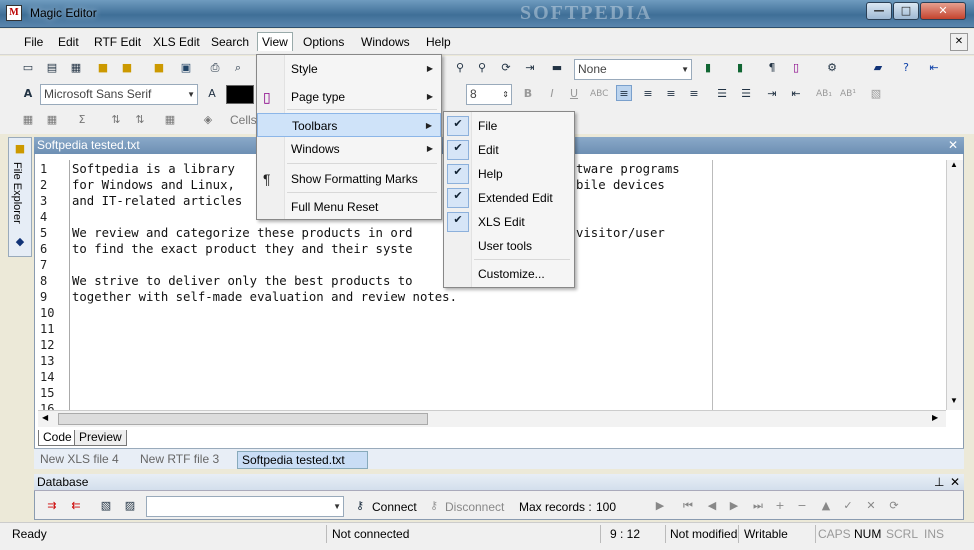  What do you see at coordinates (796, 68) in the screenshot?
I see `page-type-icon: ▯` at bounding box center [796, 68].